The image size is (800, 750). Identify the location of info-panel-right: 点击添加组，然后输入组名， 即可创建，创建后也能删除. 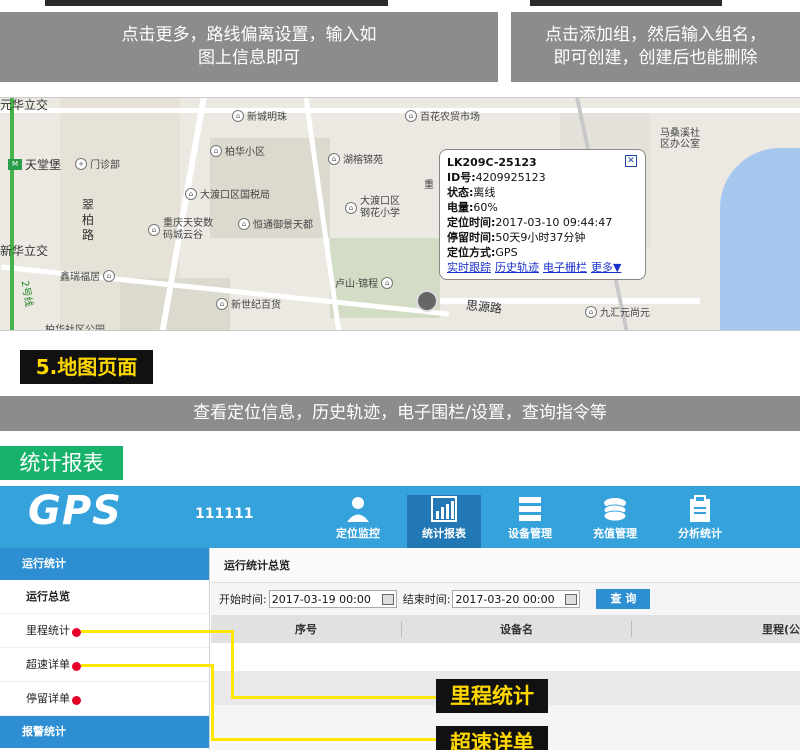
(655, 47).